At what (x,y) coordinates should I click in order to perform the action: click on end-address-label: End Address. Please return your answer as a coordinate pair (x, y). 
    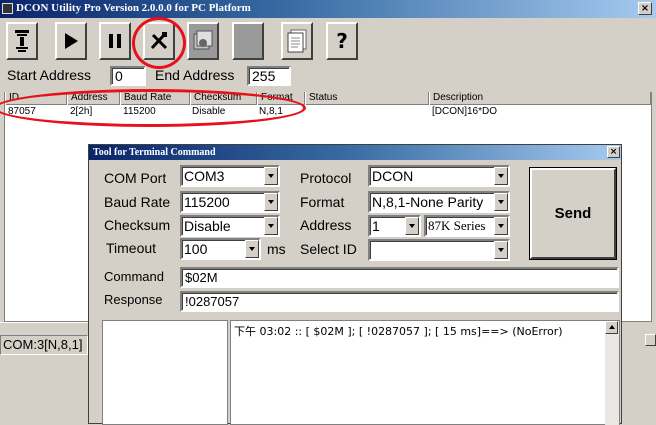
    Looking at the image, I should click on (195, 75).